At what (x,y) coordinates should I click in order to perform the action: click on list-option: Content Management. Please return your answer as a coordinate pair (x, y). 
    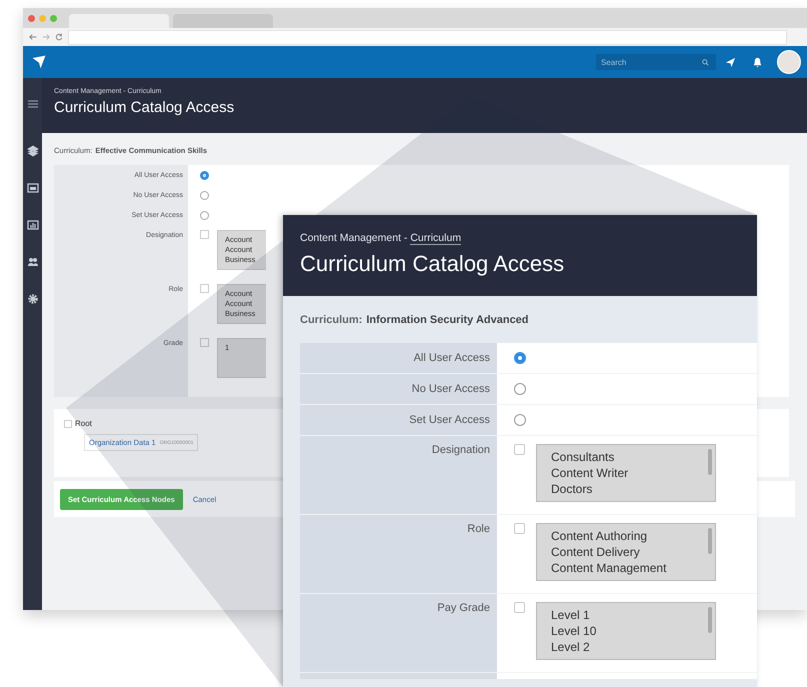
    Looking at the image, I should click on (608, 568).